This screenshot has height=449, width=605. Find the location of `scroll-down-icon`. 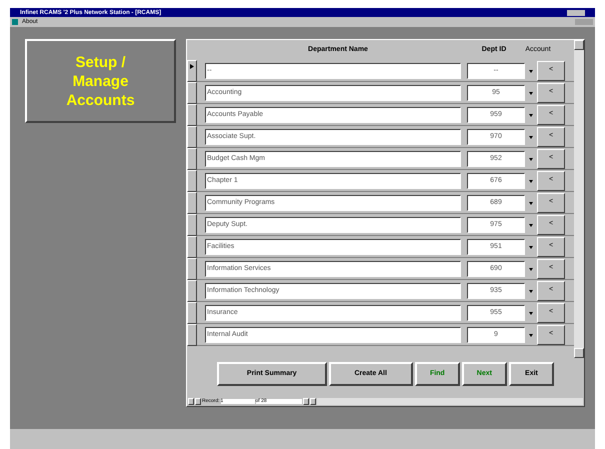

scroll-down-icon is located at coordinates (579, 353).